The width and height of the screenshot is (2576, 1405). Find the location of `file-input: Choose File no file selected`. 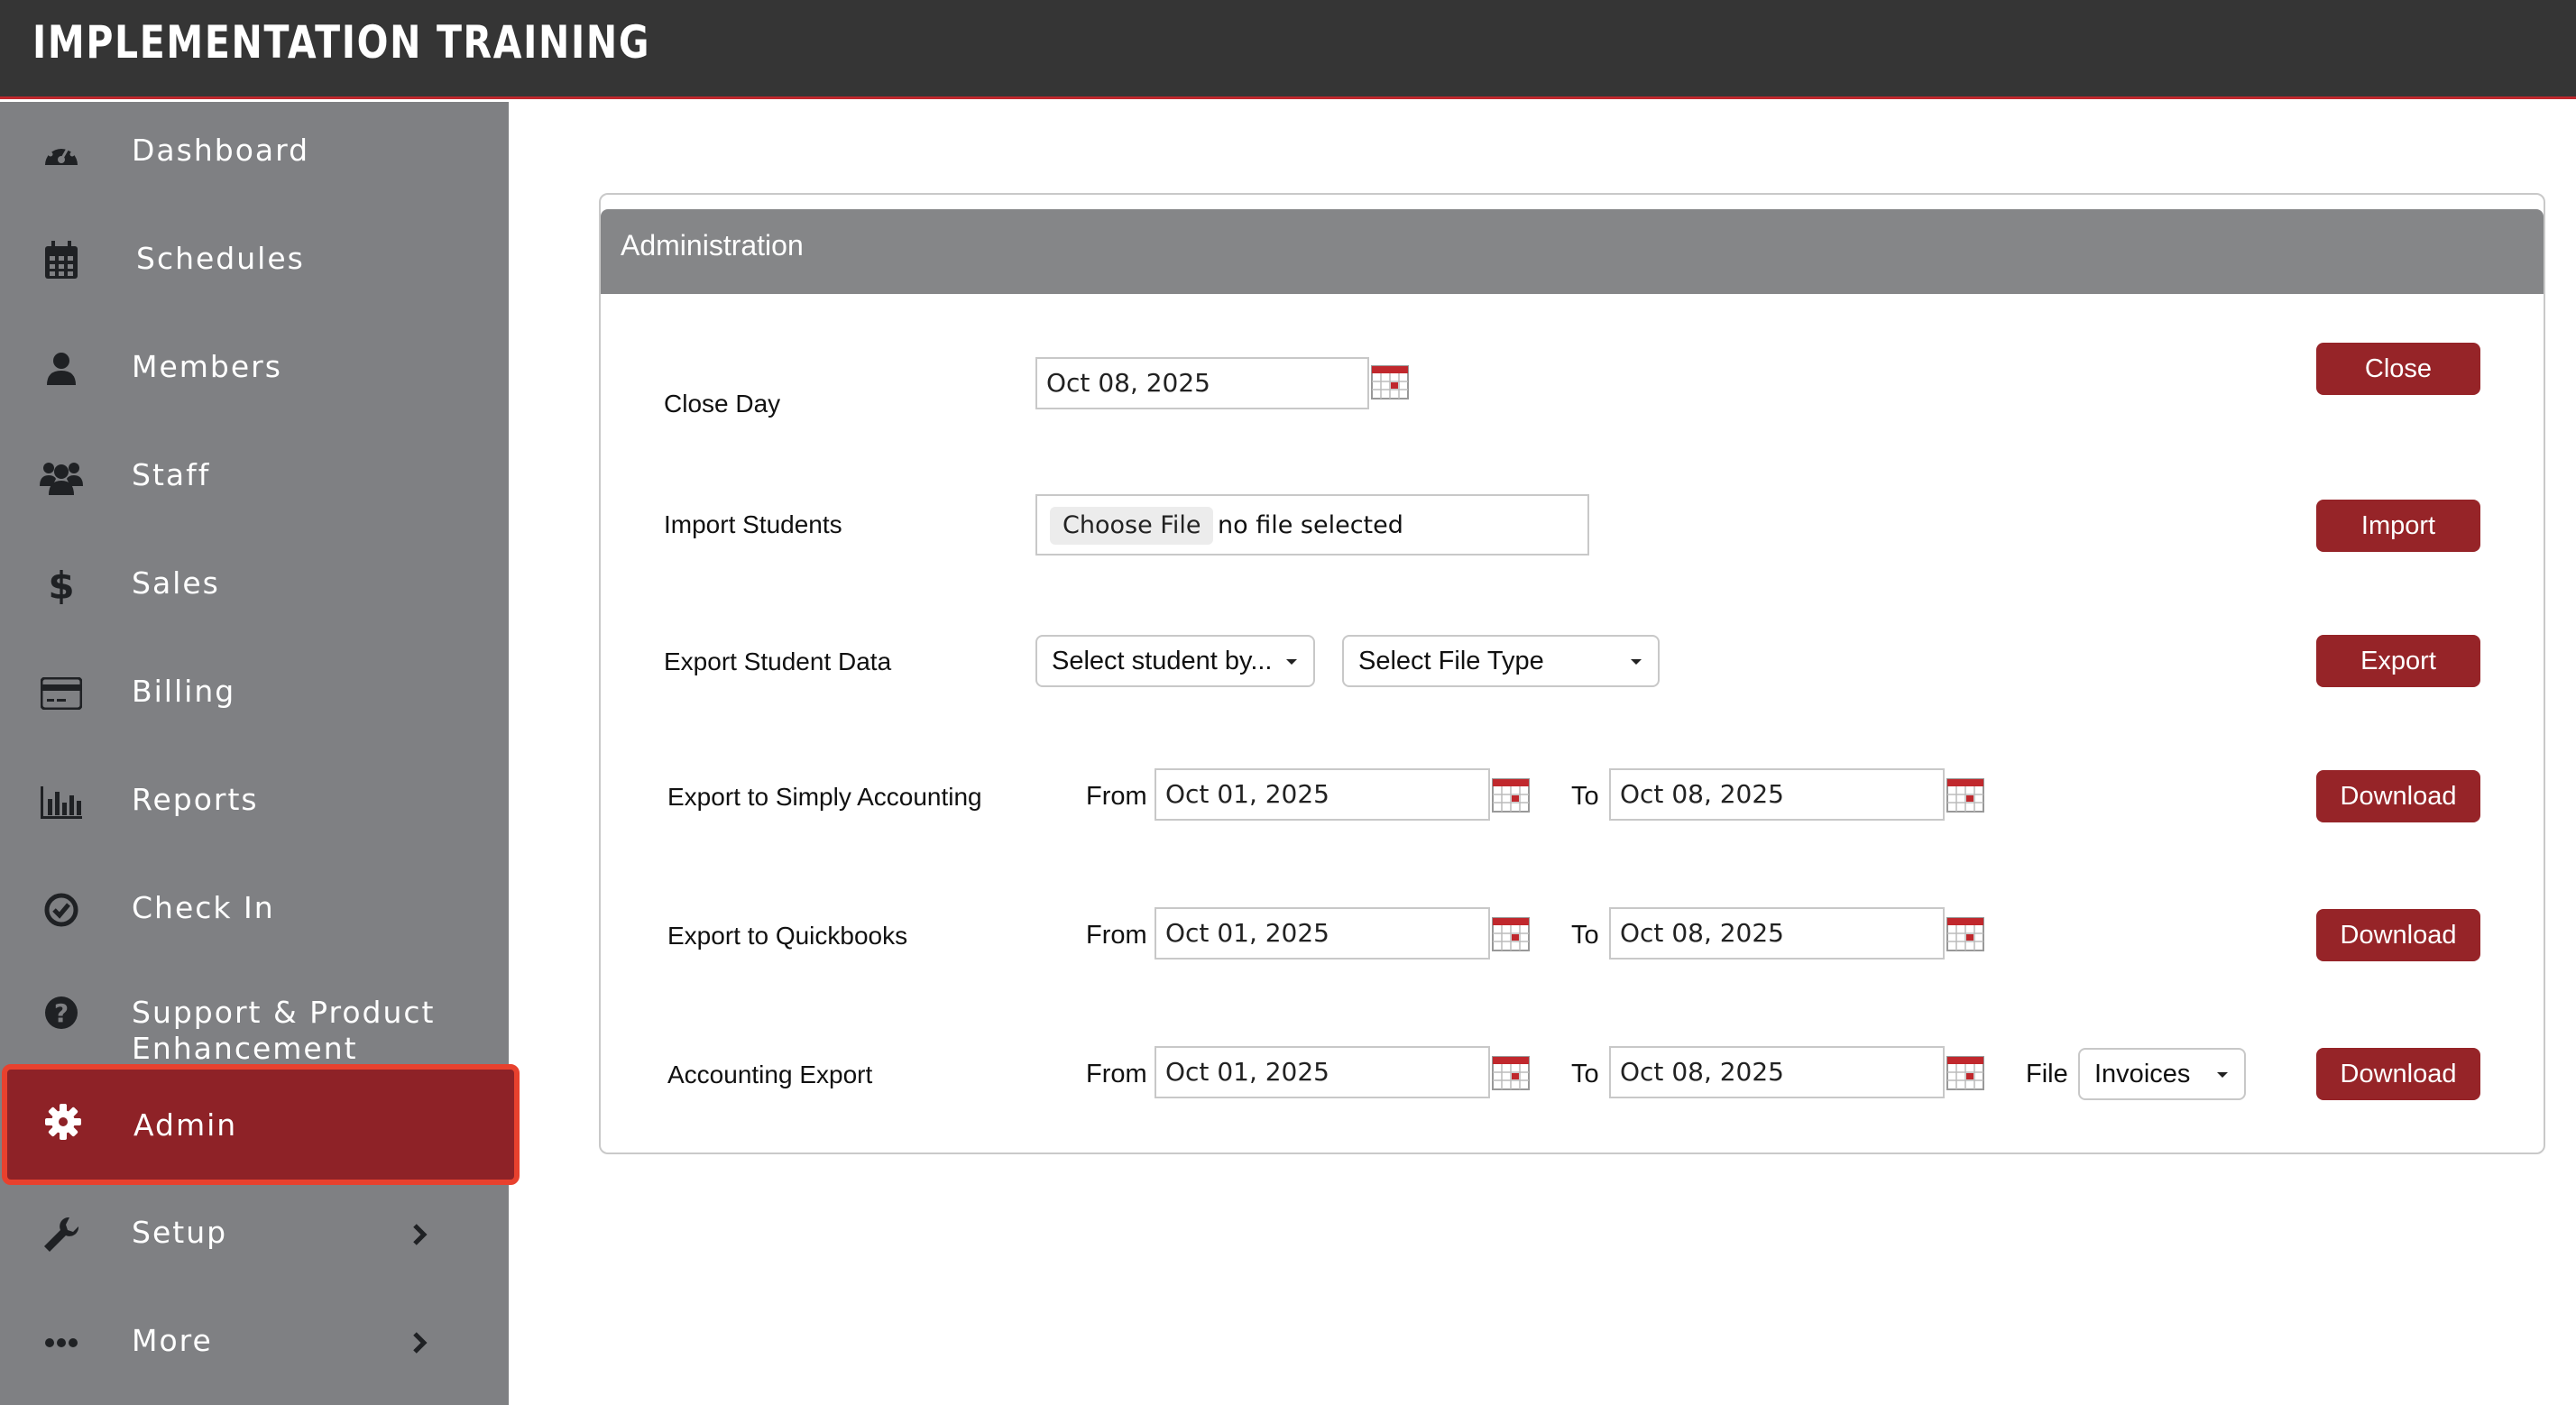

file-input: Choose File no file selected is located at coordinates (1312, 525).